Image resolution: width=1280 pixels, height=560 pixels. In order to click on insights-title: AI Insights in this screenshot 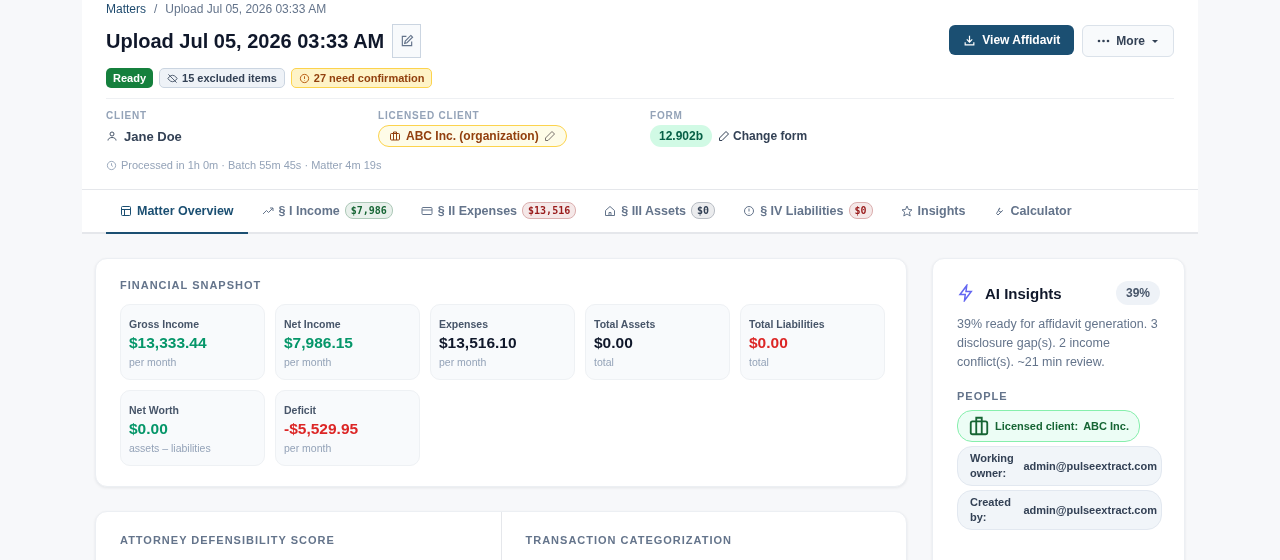, I will do `click(1024, 293)`.